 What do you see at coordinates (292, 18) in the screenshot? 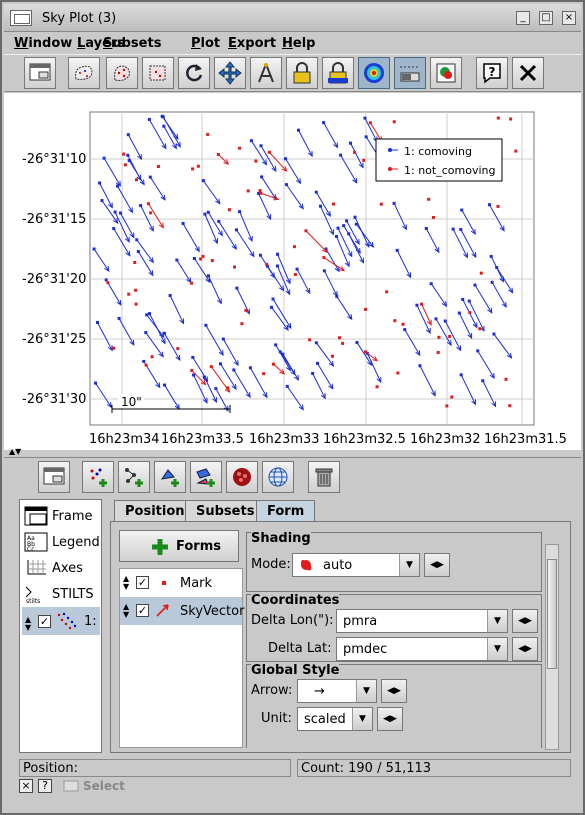
I see `title-bar: Sky Plot (3) _ □ ×` at bounding box center [292, 18].